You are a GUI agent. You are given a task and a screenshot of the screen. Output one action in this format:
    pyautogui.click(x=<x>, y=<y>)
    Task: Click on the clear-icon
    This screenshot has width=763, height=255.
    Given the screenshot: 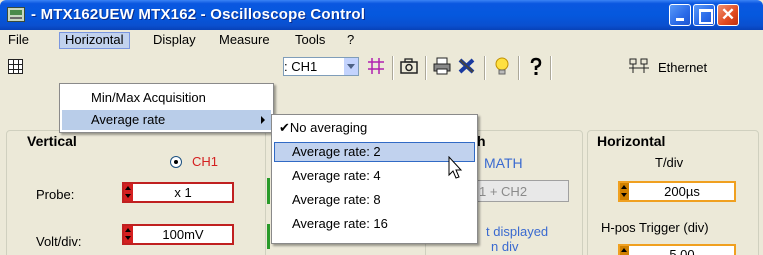 What is the action you would take?
    pyautogui.click(x=467, y=68)
    